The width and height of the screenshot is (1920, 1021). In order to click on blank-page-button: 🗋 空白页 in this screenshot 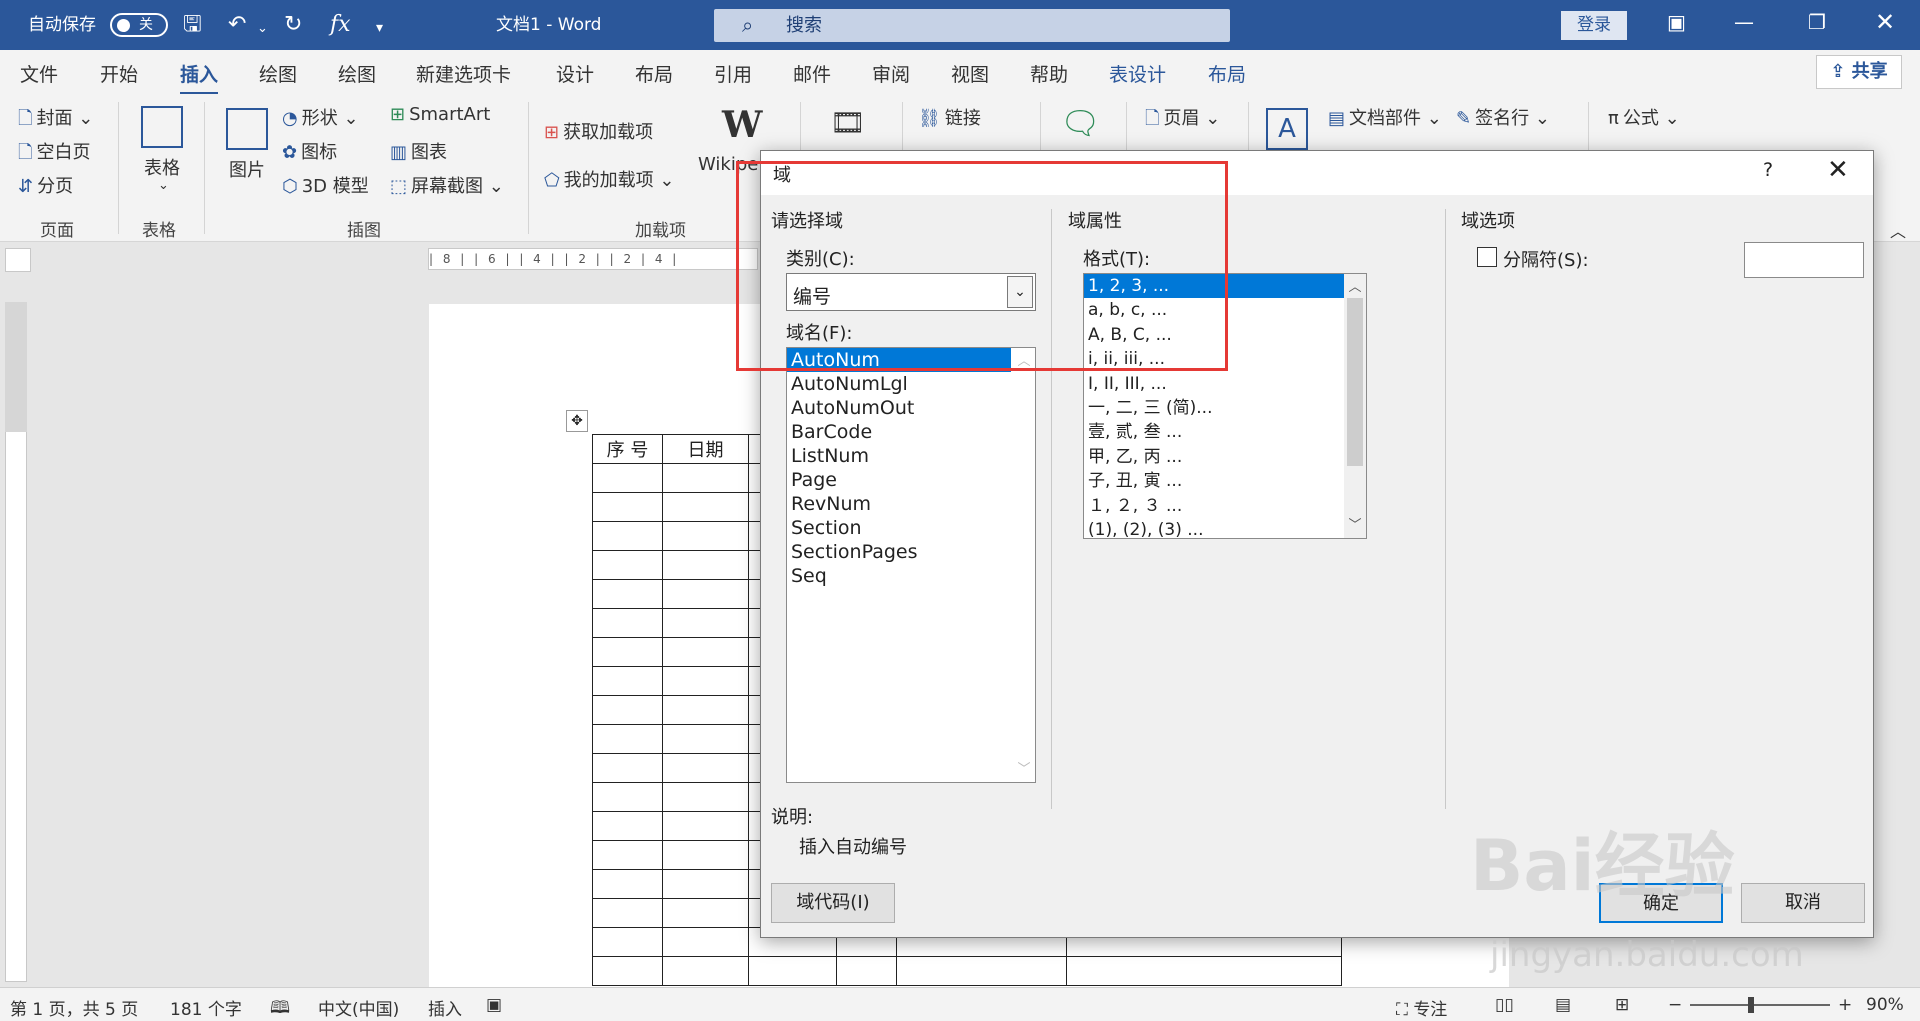, I will do `click(54, 154)`.